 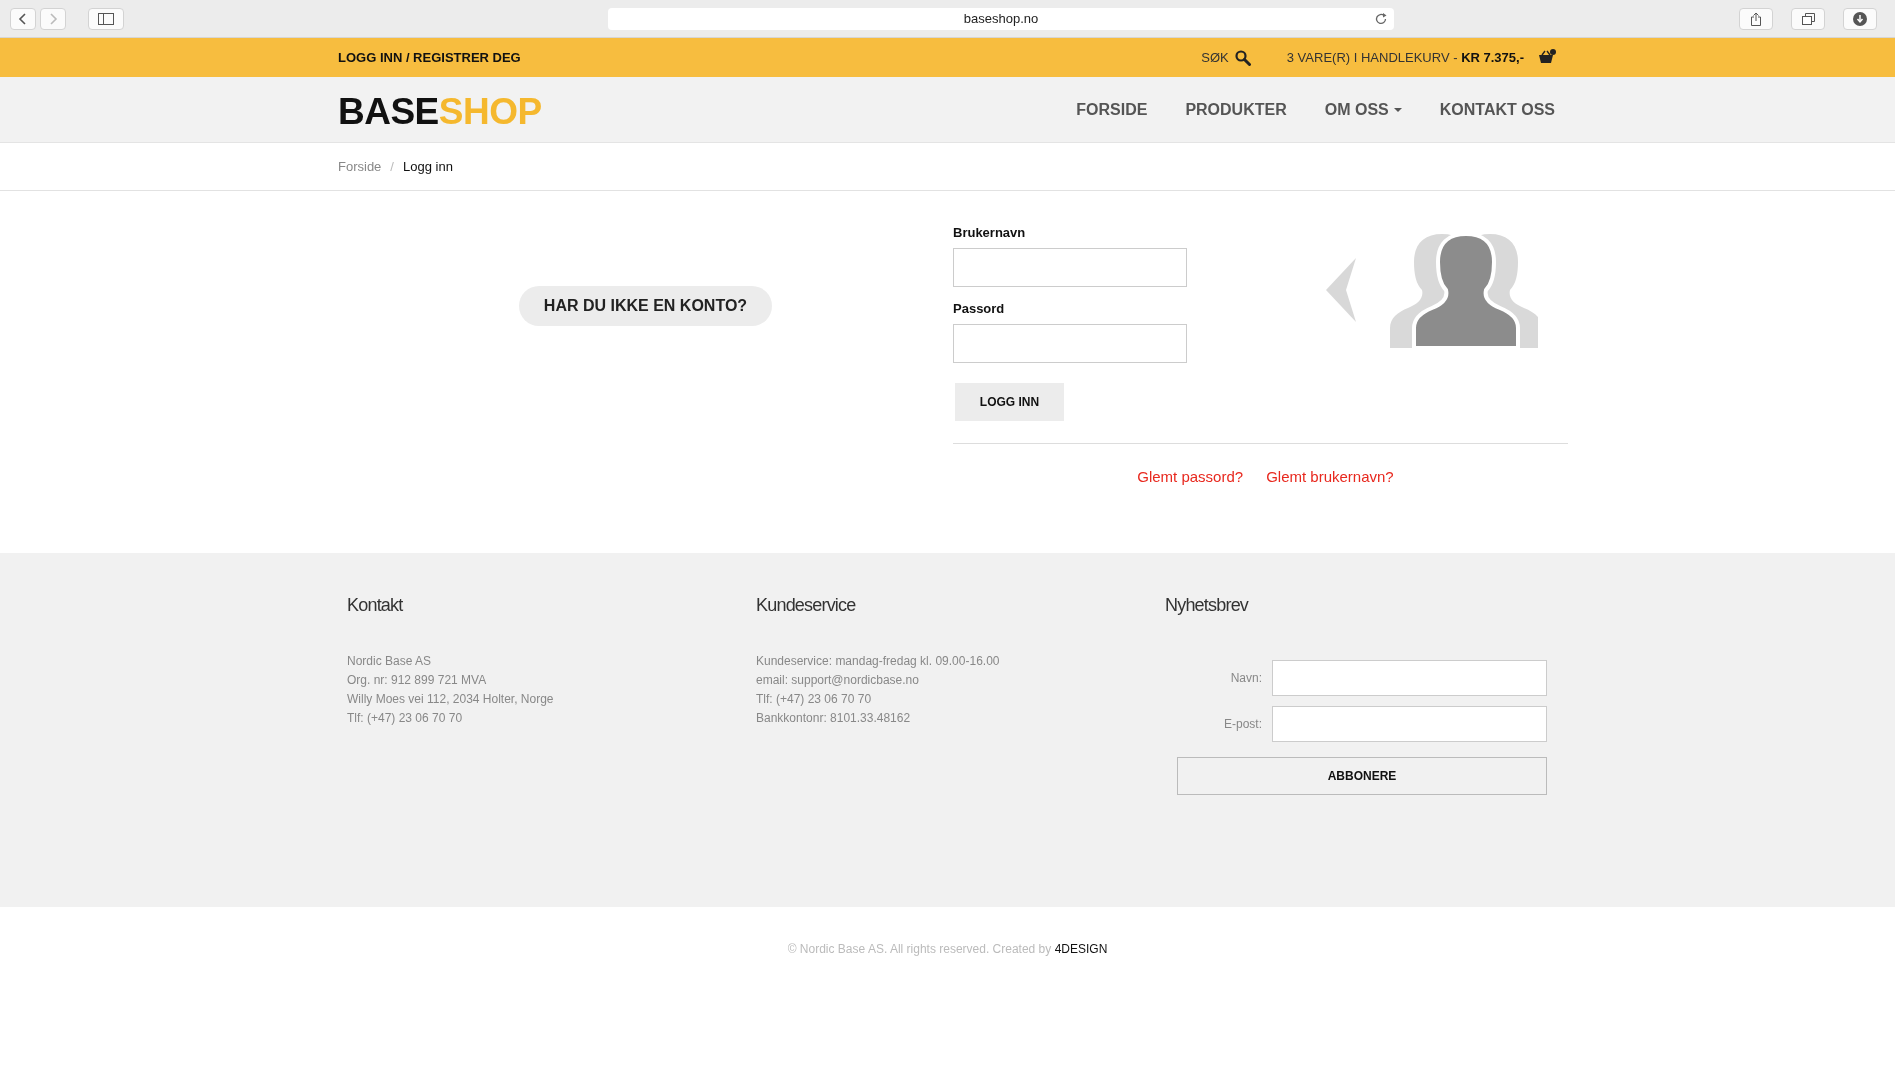 What do you see at coordinates (390, 661) in the screenshot?
I see `contact-line: Nordic Base AS` at bounding box center [390, 661].